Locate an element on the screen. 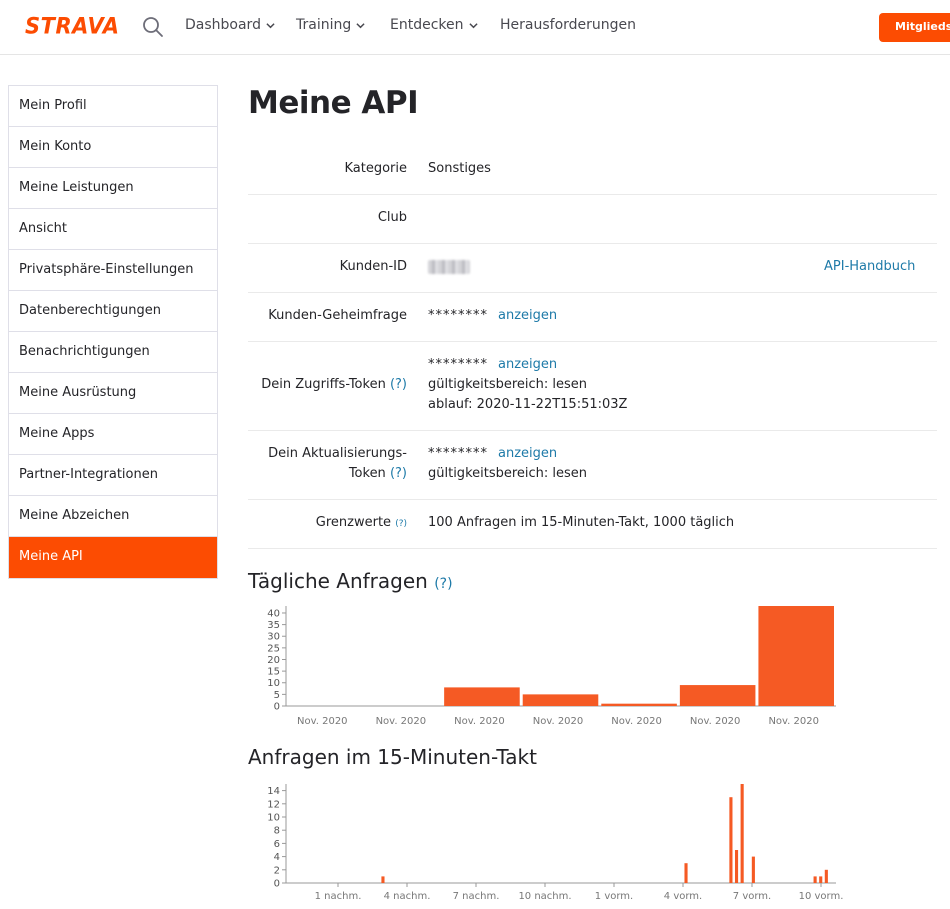  secret-label: Kunden-Geheimfrage is located at coordinates (337, 315).